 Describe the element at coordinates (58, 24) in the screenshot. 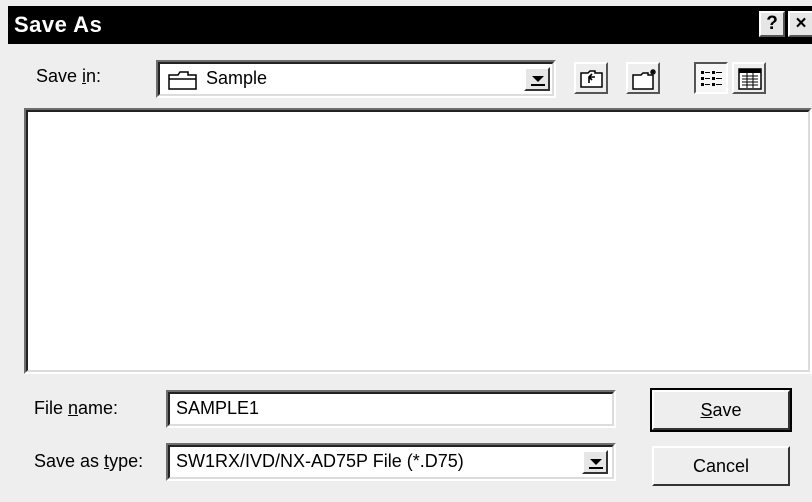

I see `window-title: Save As` at that location.